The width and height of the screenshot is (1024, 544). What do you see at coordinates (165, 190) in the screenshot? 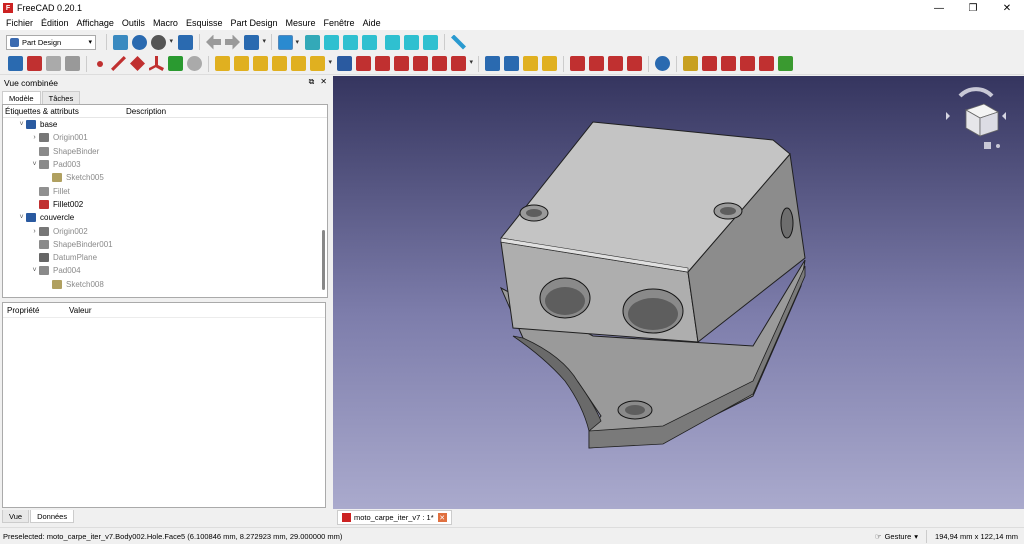
I see `tree-item: Fillet` at bounding box center [165, 190].